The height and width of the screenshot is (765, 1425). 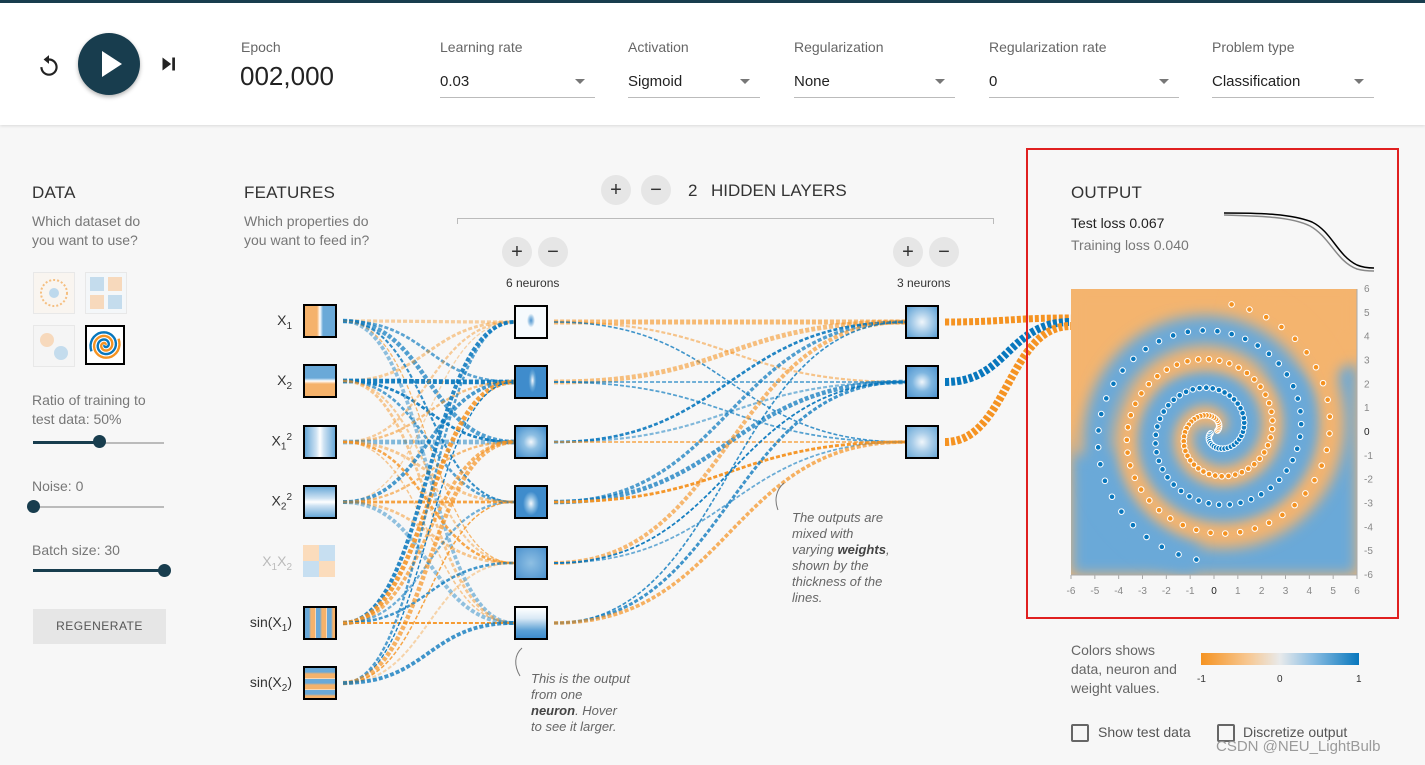 What do you see at coordinates (656, 190) in the screenshot?
I see `remove-layer-button: −` at bounding box center [656, 190].